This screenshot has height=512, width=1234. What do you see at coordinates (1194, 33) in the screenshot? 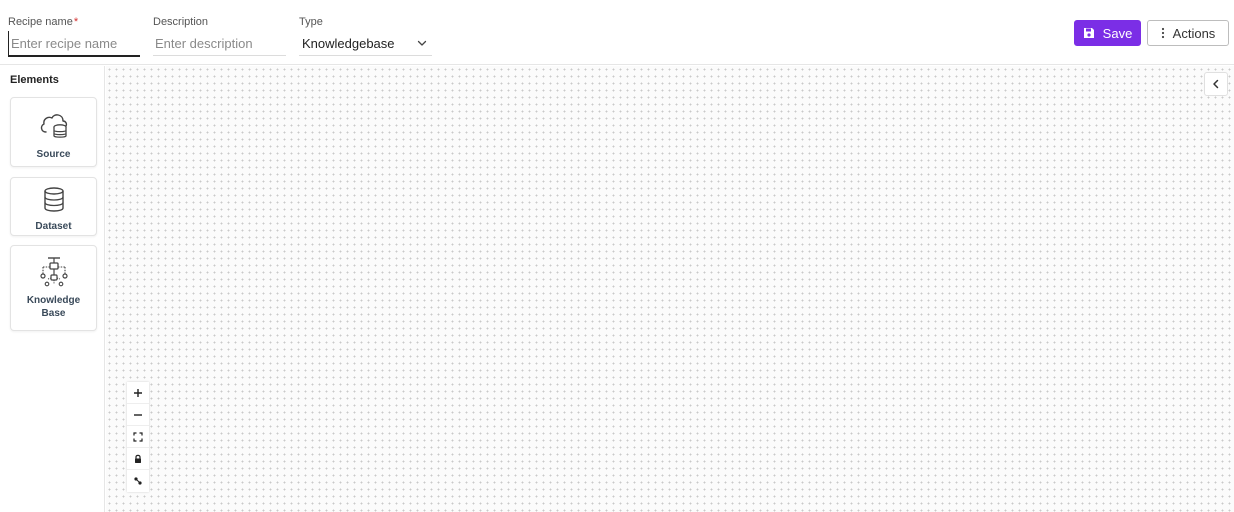
I see `actions-label: Actions` at bounding box center [1194, 33].